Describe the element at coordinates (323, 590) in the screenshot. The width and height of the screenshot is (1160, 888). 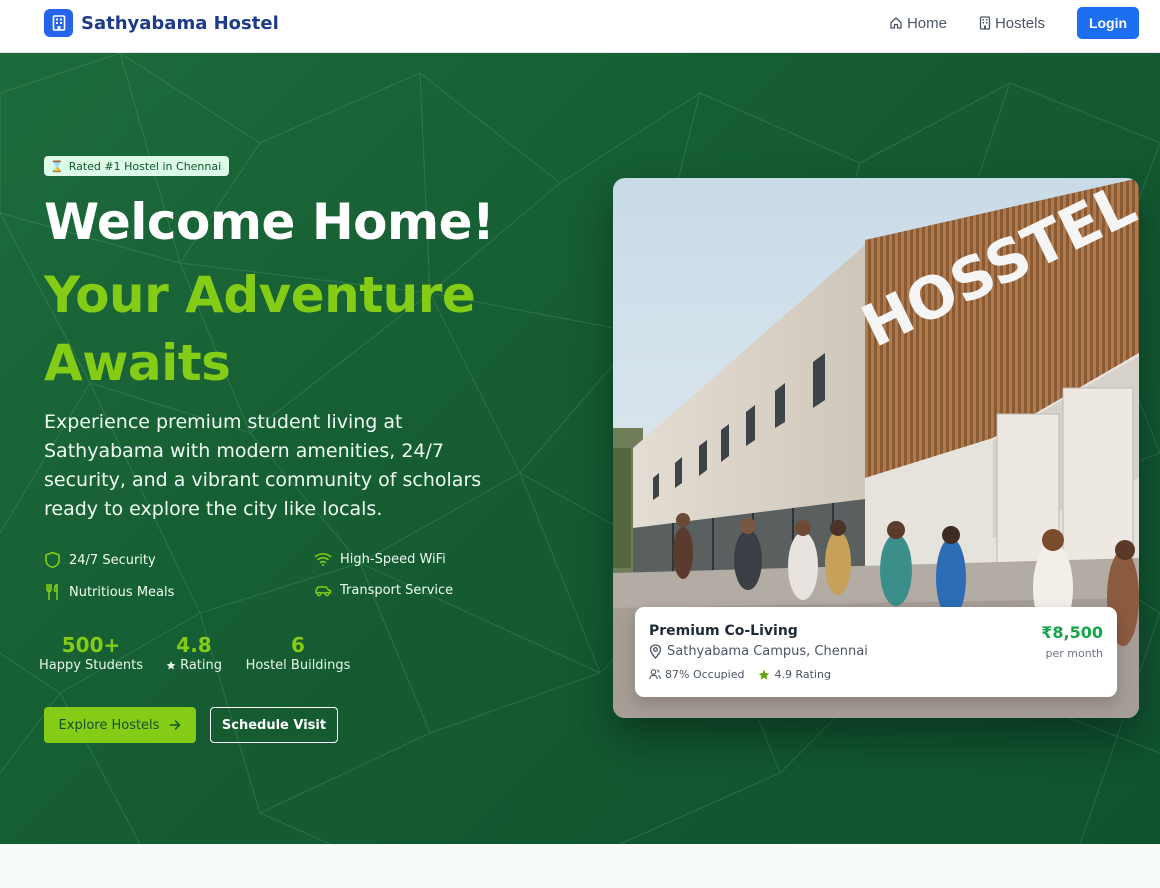
I see `car-icon` at that location.